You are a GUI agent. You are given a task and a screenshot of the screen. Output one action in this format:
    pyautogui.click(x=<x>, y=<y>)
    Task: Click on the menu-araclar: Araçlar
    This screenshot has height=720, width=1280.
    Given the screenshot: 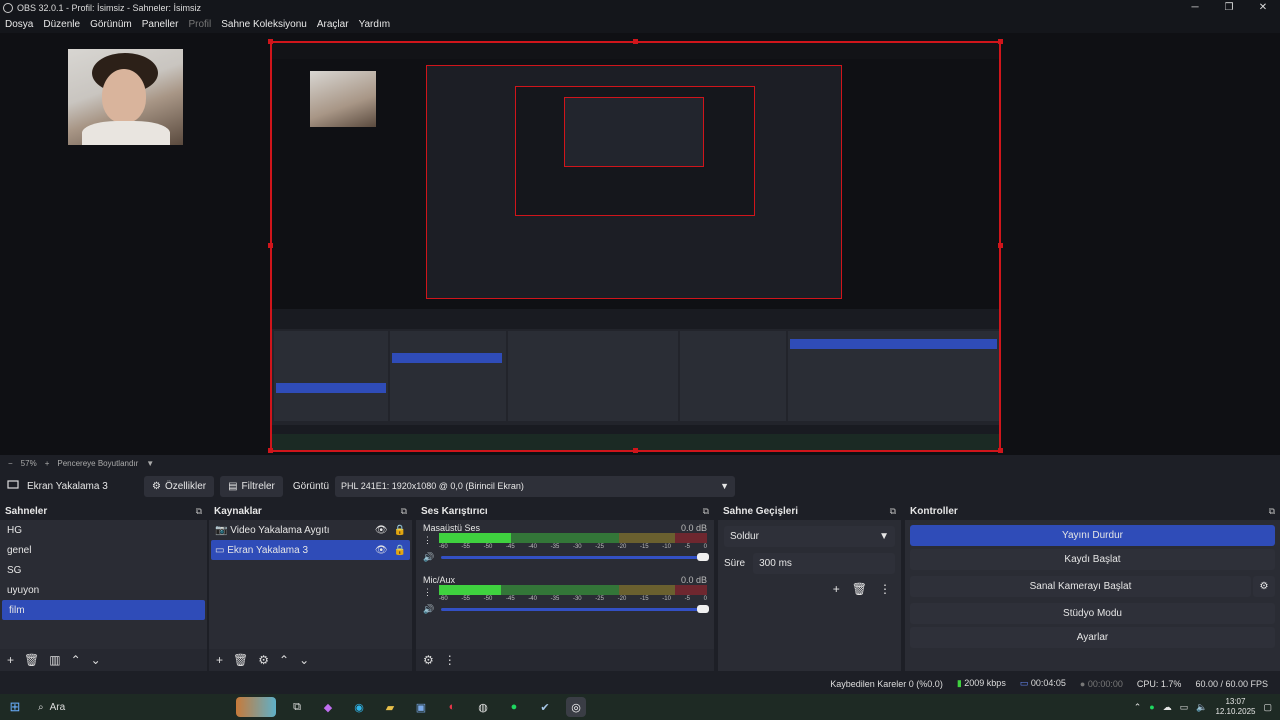 What is the action you would take?
    pyautogui.click(x=333, y=24)
    